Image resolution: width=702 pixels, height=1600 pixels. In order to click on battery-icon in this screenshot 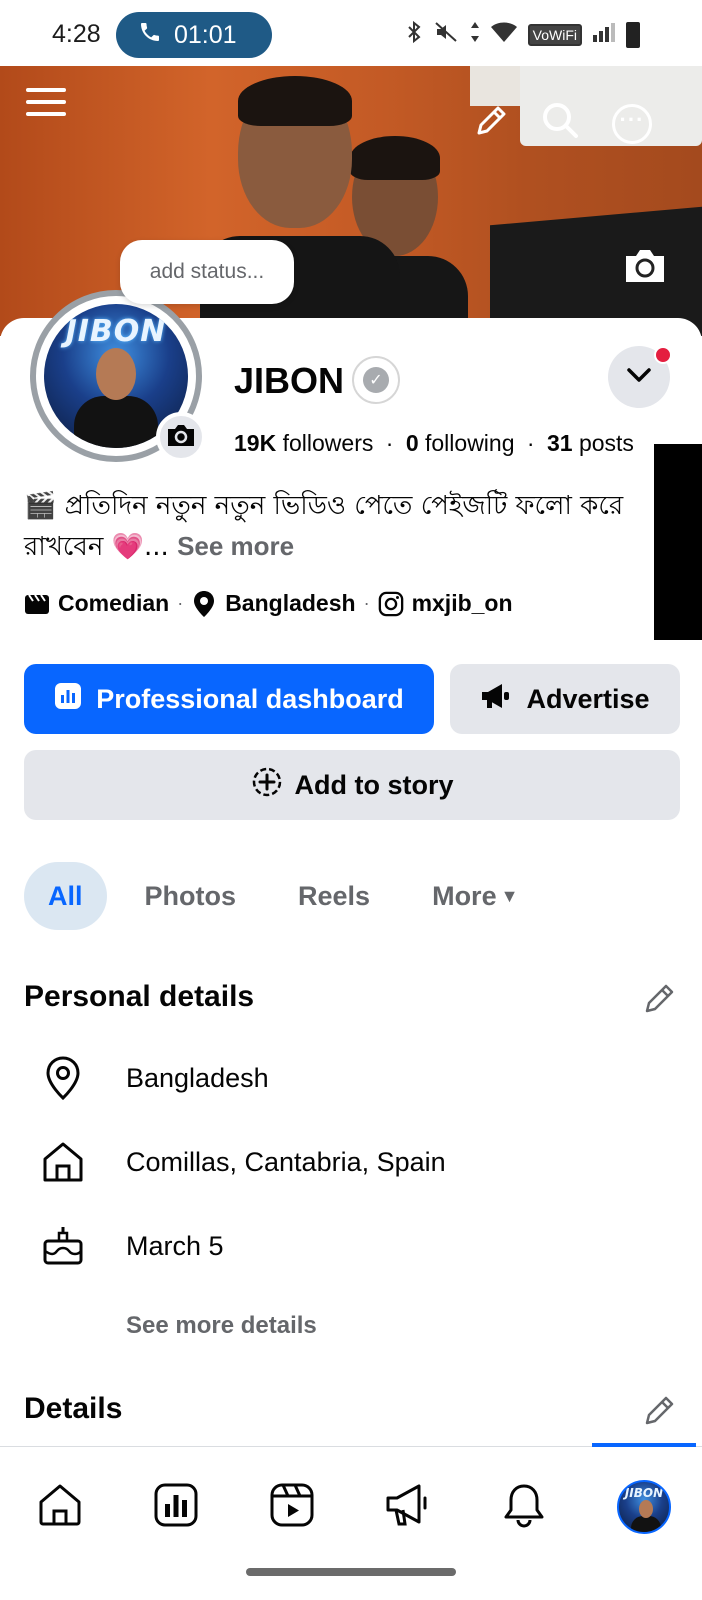, I will do `click(633, 35)`.